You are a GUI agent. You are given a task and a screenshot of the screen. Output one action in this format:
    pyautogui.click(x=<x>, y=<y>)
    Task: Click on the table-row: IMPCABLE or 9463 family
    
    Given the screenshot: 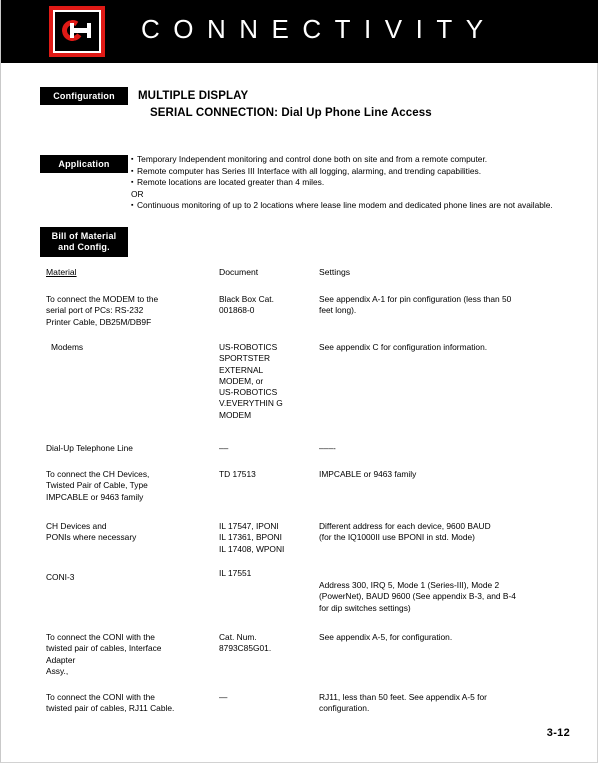 What is the action you would take?
    pyautogui.click(x=368, y=474)
    